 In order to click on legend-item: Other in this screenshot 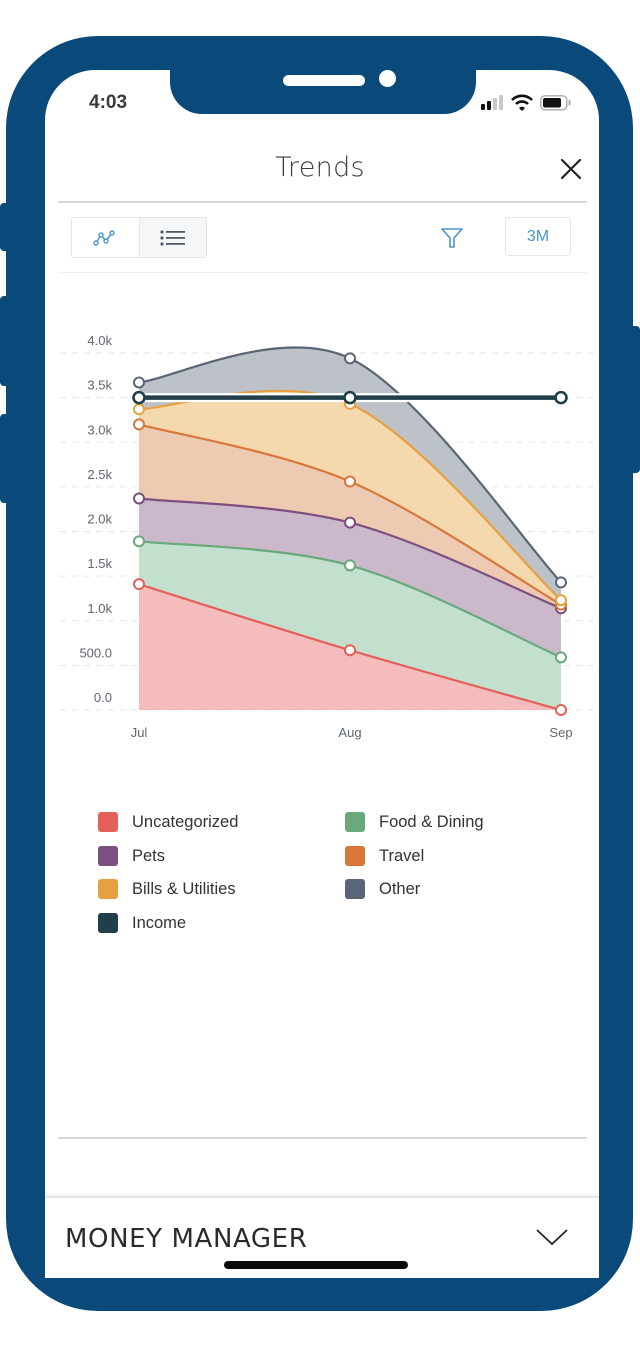, I will do `click(382, 889)`.